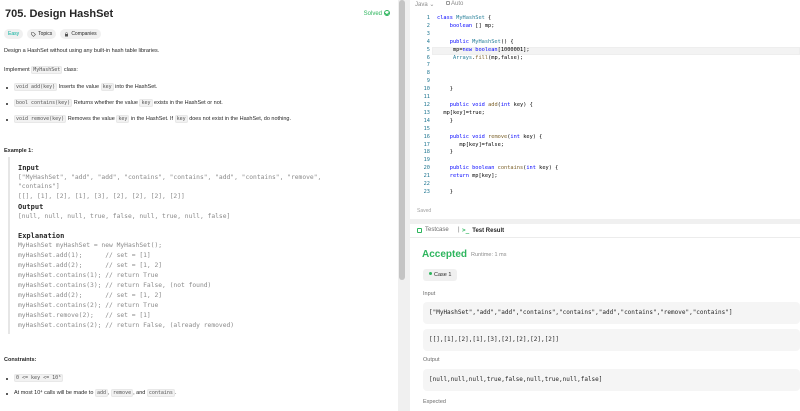 This screenshot has height=411, width=800. I want to click on terminal-icon: >_, so click(466, 230).